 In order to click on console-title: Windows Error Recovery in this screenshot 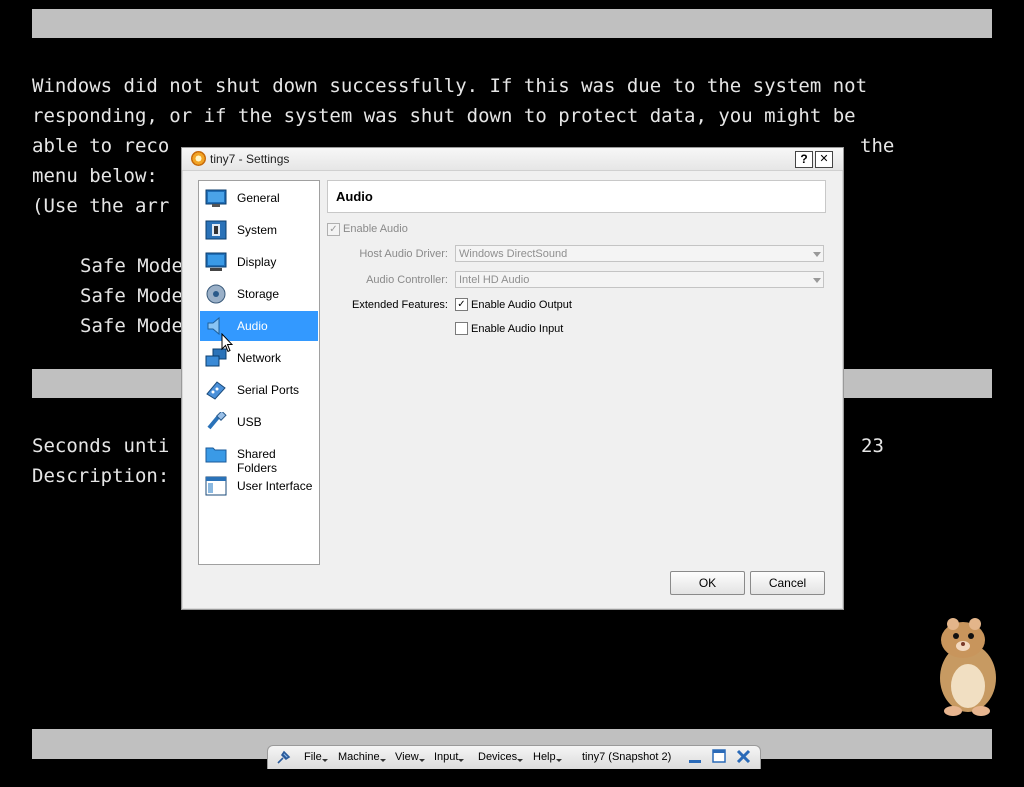, I will do `click(523, 52)`.